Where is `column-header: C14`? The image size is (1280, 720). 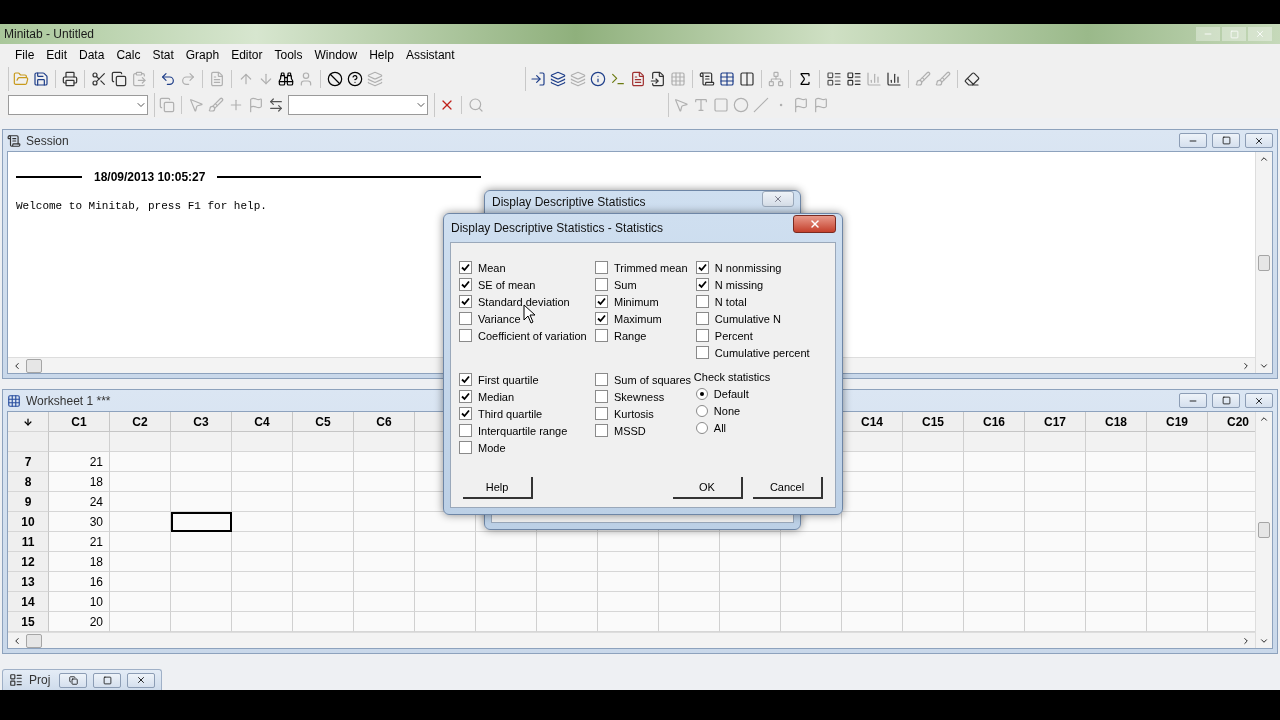
column-header: C14 is located at coordinates (872, 422).